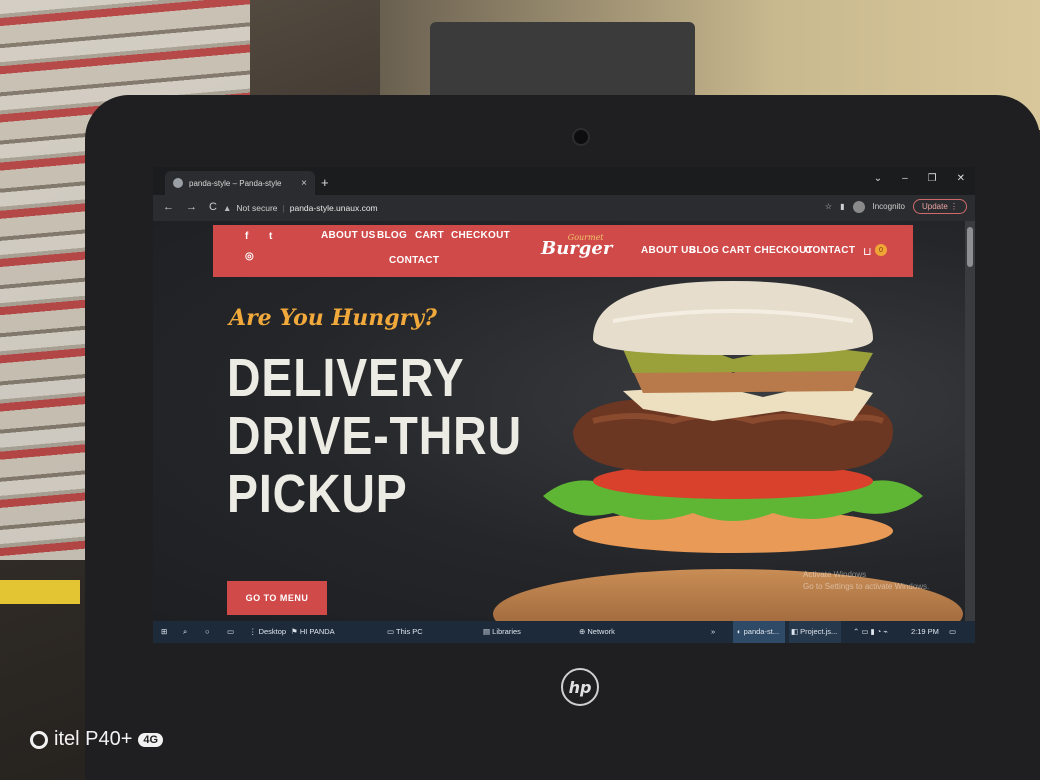  What do you see at coordinates (40, 592) in the screenshot?
I see `pencil` at bounding box center [40, 592].